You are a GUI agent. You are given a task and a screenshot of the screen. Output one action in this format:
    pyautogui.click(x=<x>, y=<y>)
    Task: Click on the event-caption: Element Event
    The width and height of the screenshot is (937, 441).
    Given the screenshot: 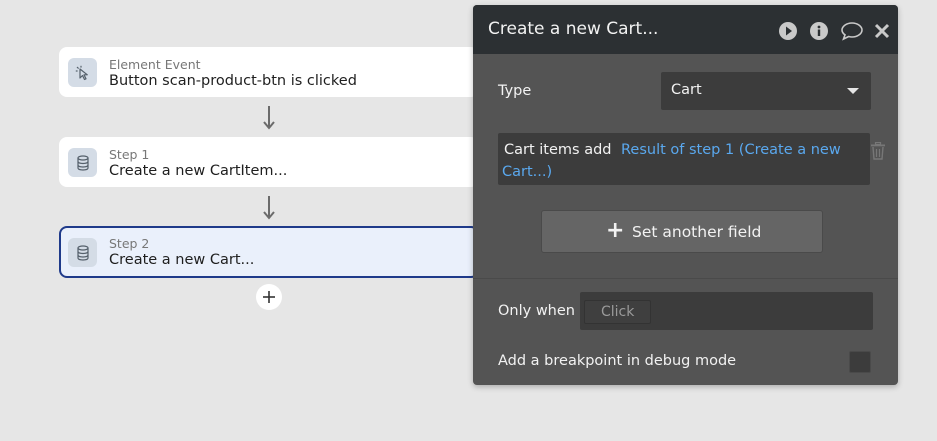 What is the action you would take?
    pyautogui.click(x=155, y=64)
    